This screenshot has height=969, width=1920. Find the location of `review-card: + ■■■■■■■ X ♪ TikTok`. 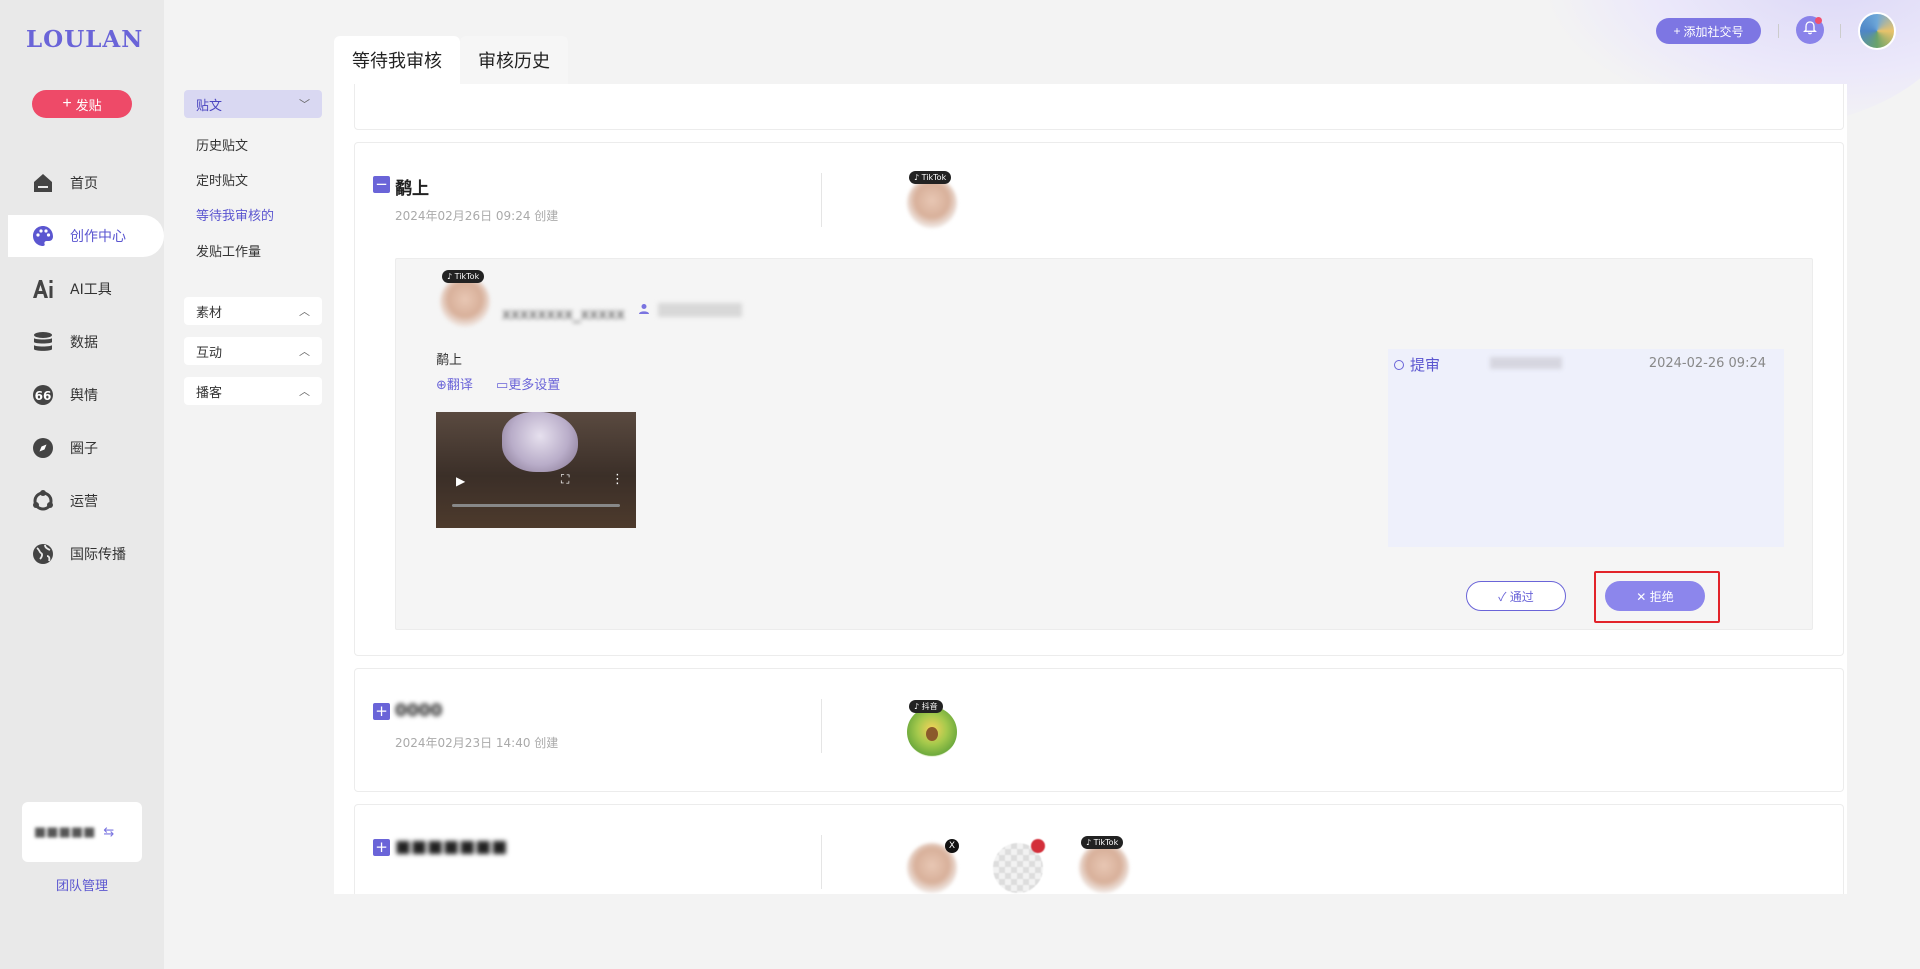

review-card: + ■■■■■■■ X ♪ TikTok is located at coordinates (1099, 849).